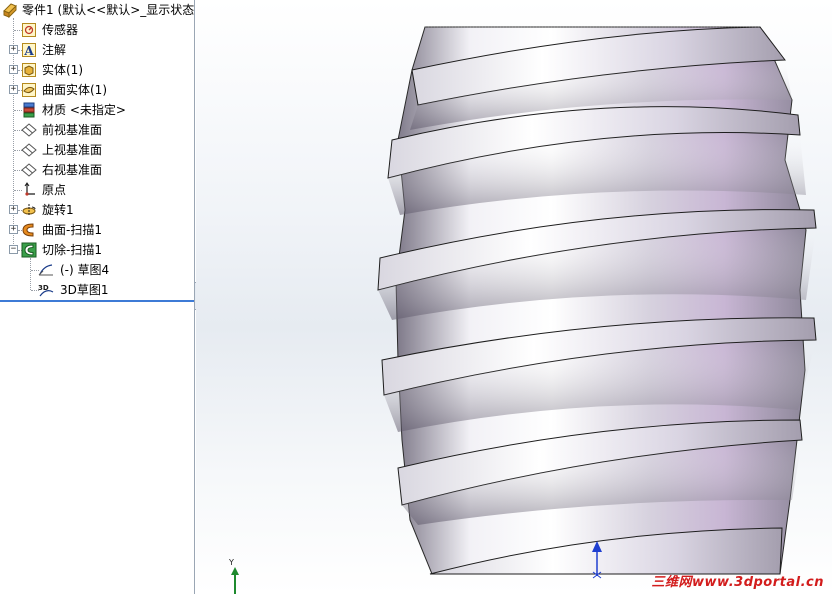  Describe the element at coordinates (29, 250) in the screenshot. I see `cut-sweep-icon` at that location.